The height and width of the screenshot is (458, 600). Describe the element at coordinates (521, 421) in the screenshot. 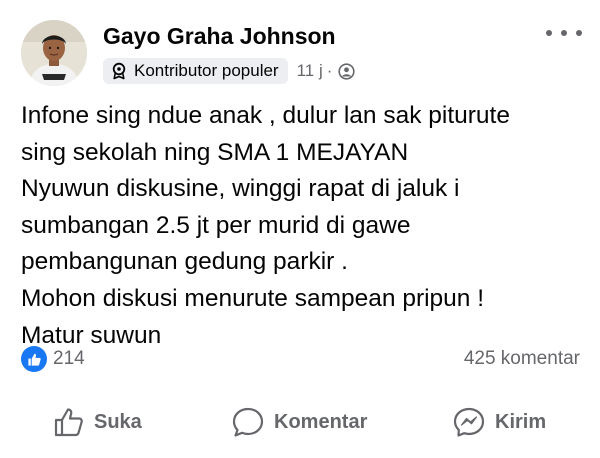

I see `send-label: Kirim` at that location.